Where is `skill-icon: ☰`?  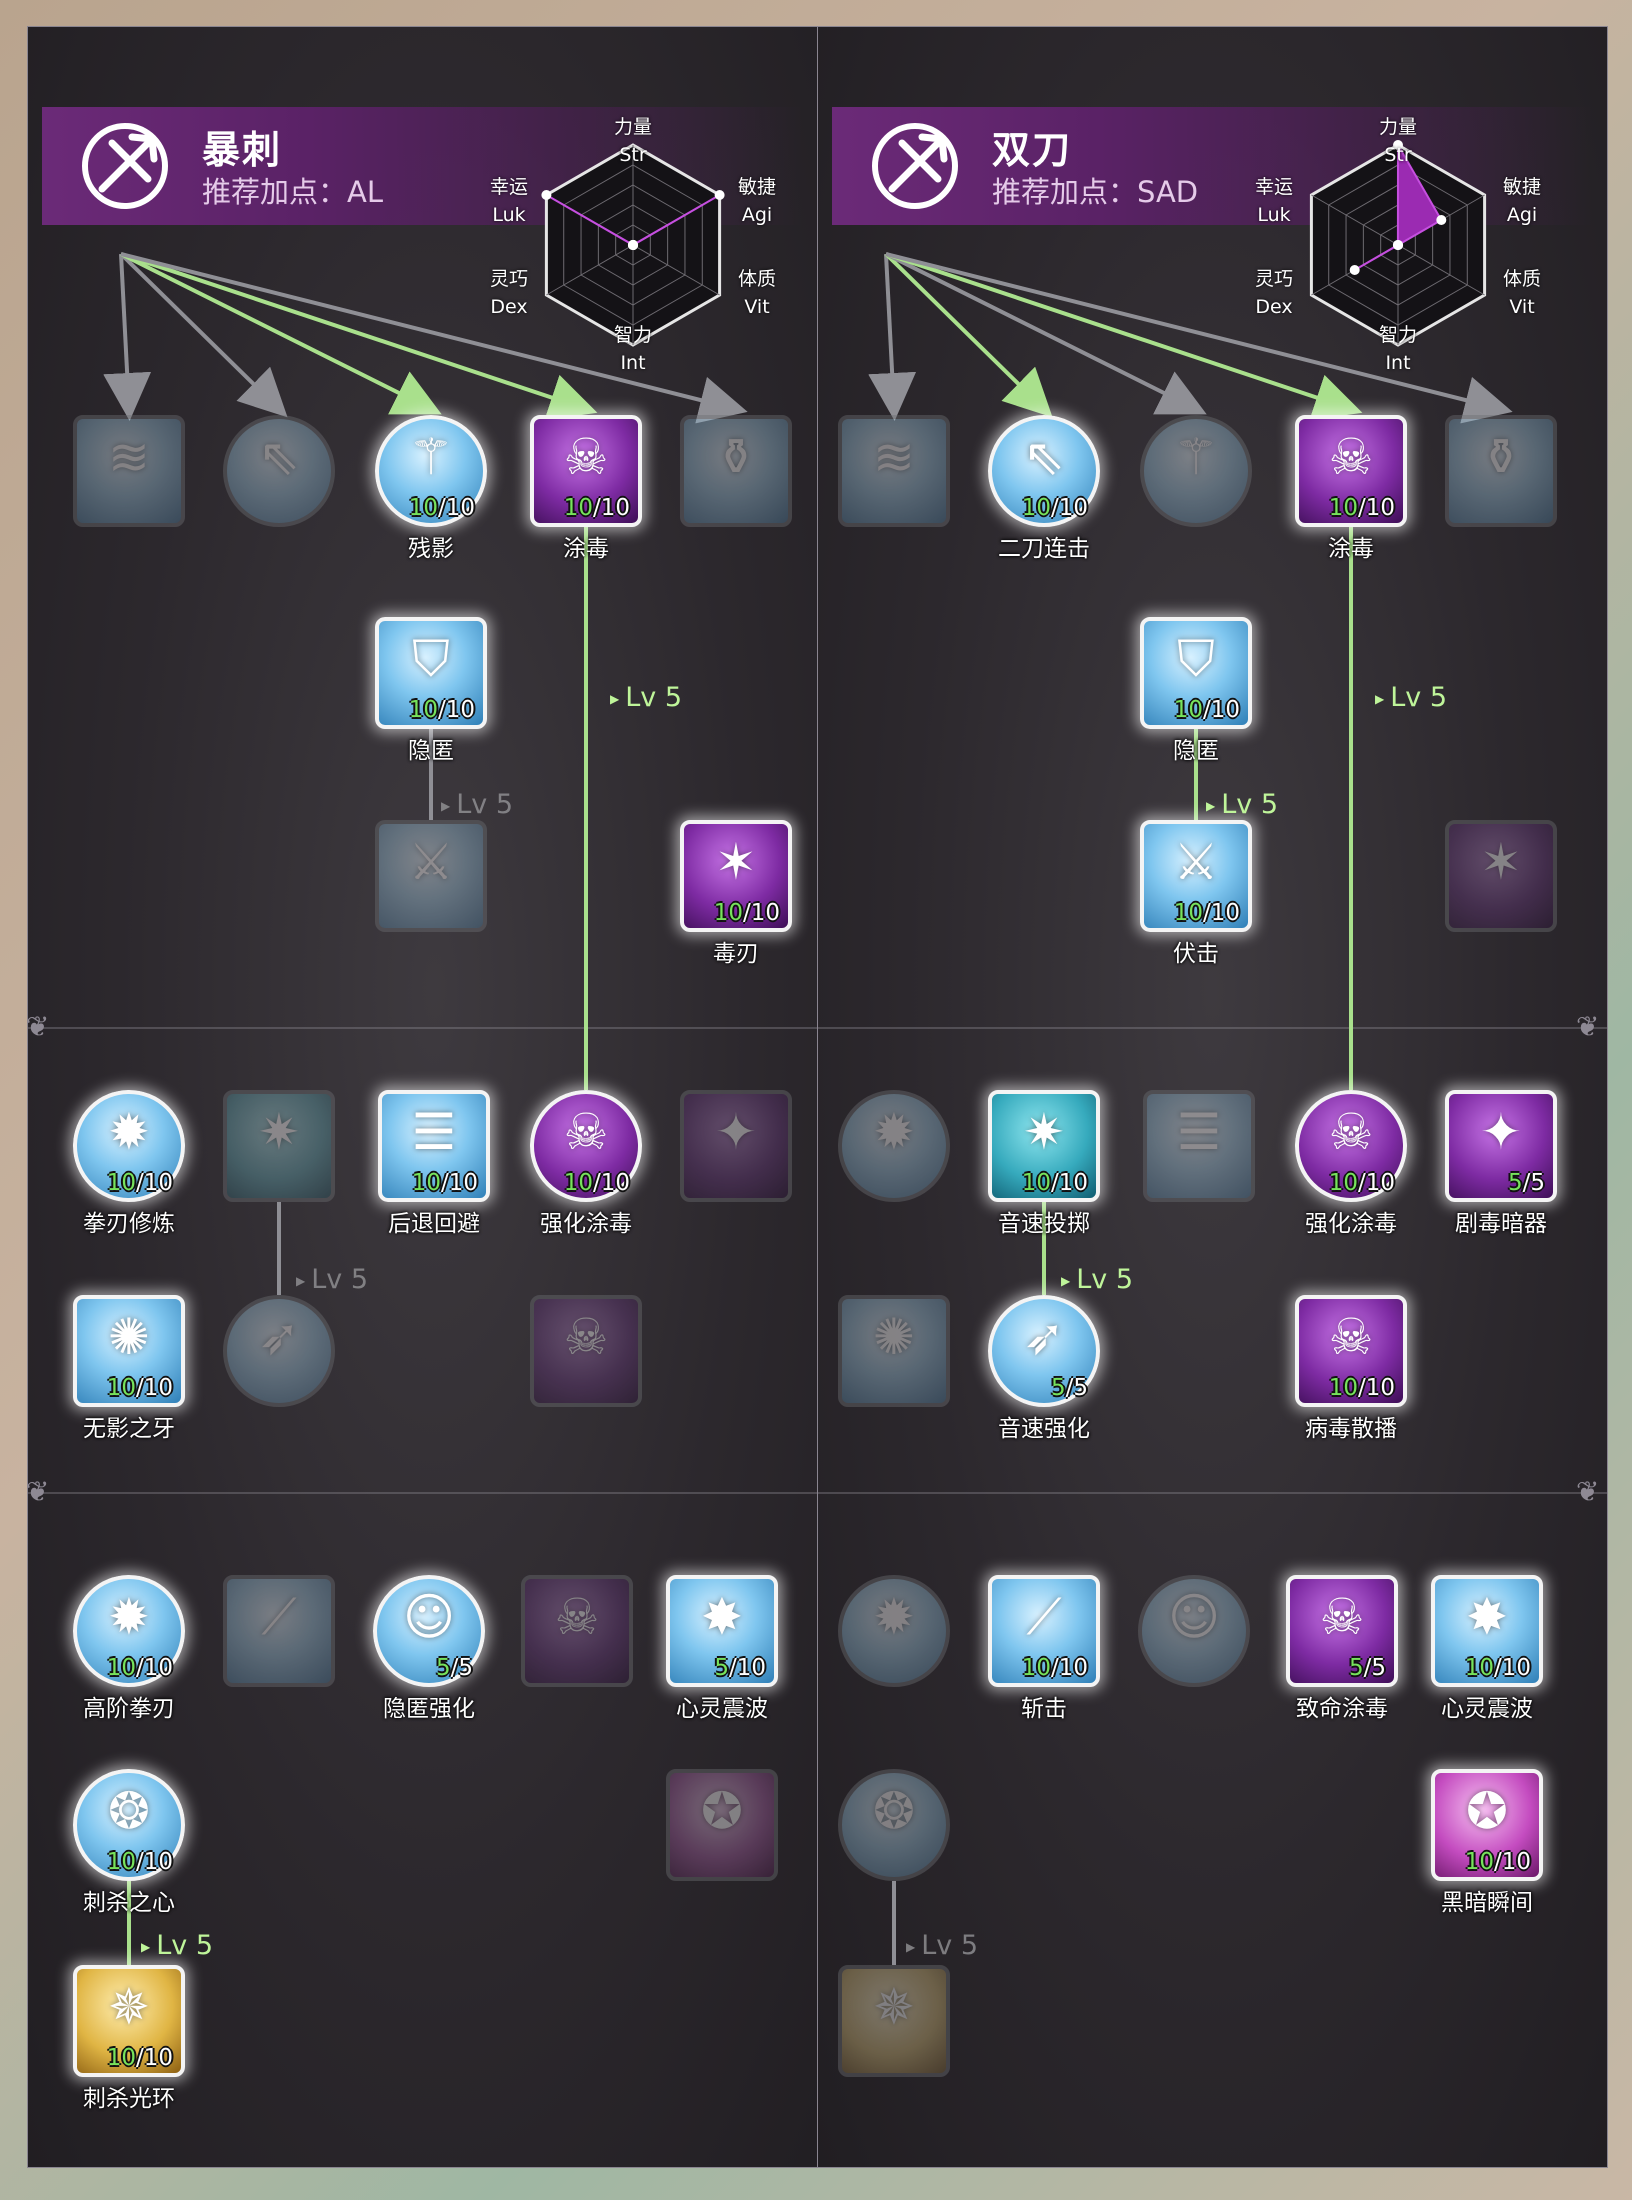
skill-icon: ☰ is located at coordinates (1199, 1146).